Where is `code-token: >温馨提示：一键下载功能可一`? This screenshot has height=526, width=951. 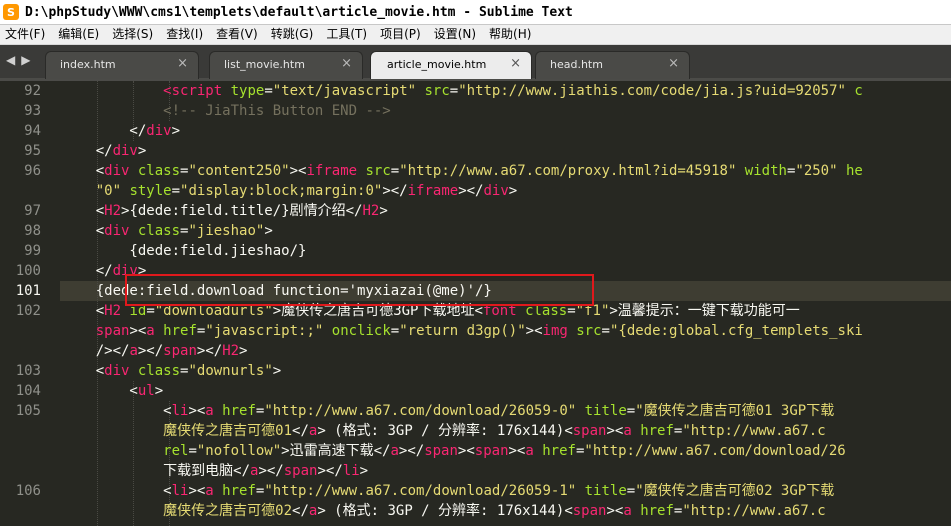 code-token: >温馨提示：一键下载功能可一 is located at coordinates (704, 311).